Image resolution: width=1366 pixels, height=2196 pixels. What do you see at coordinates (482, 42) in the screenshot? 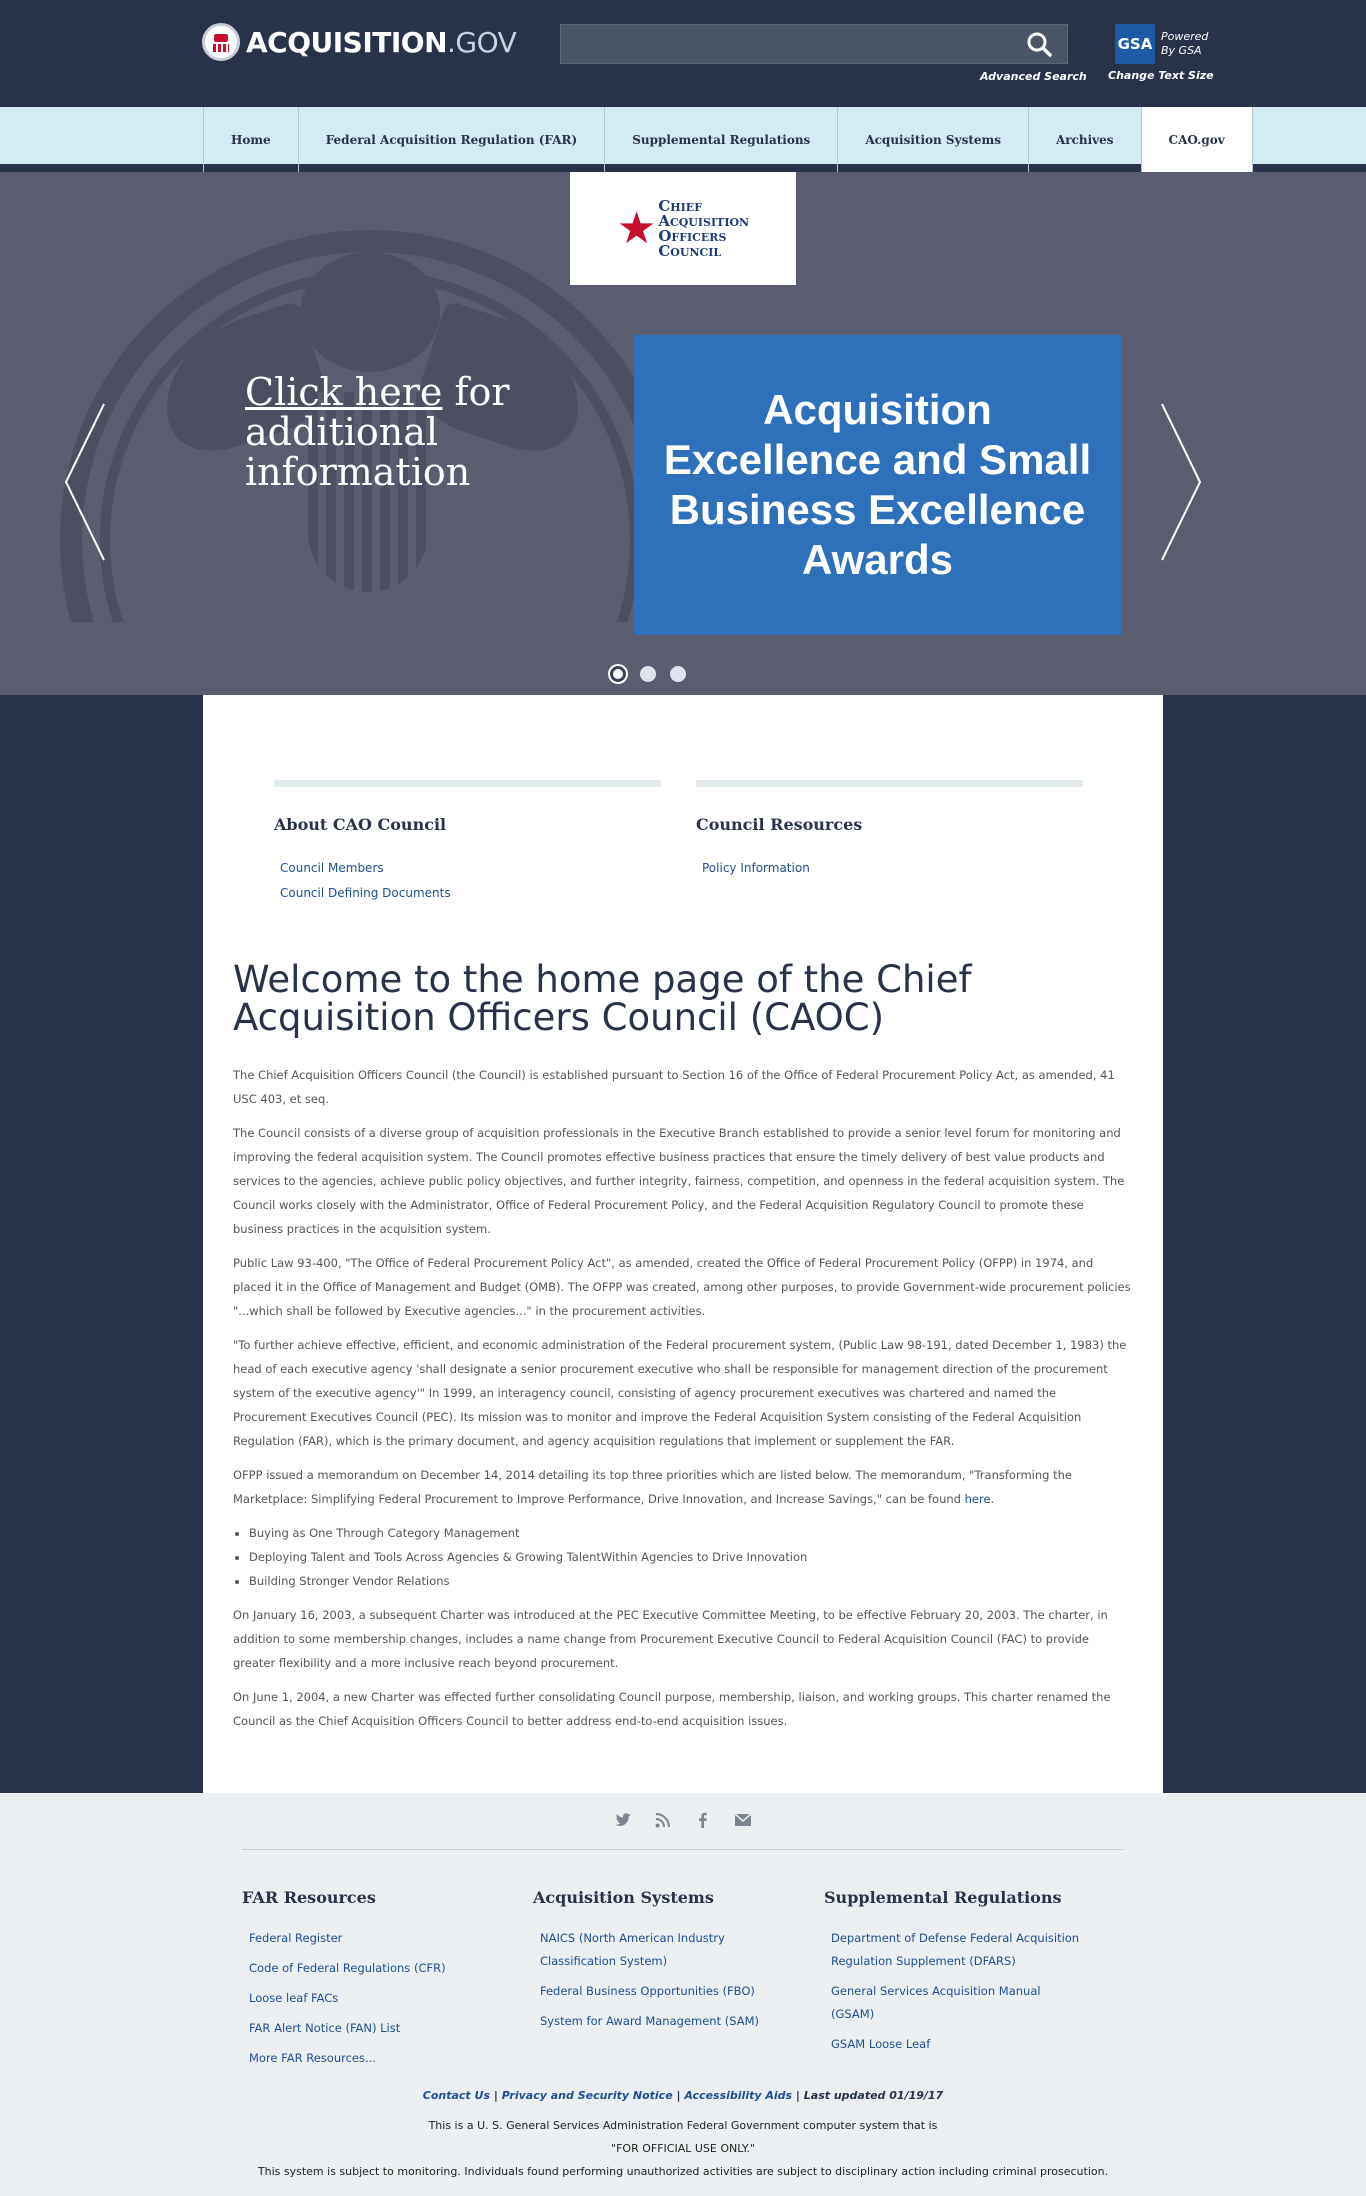
I see `logo-suffix-text: .GOV` at bounding box center [482, 42].